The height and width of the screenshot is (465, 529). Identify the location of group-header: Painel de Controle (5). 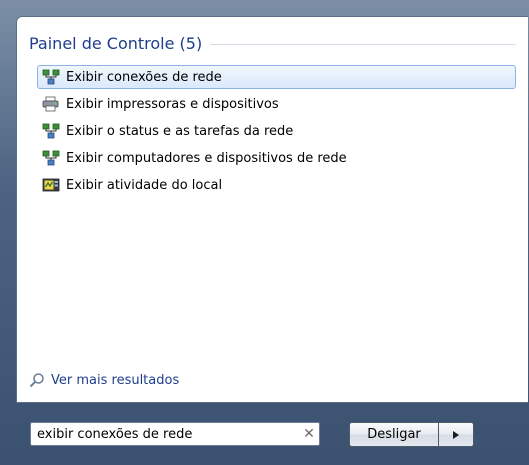
(272, 43).